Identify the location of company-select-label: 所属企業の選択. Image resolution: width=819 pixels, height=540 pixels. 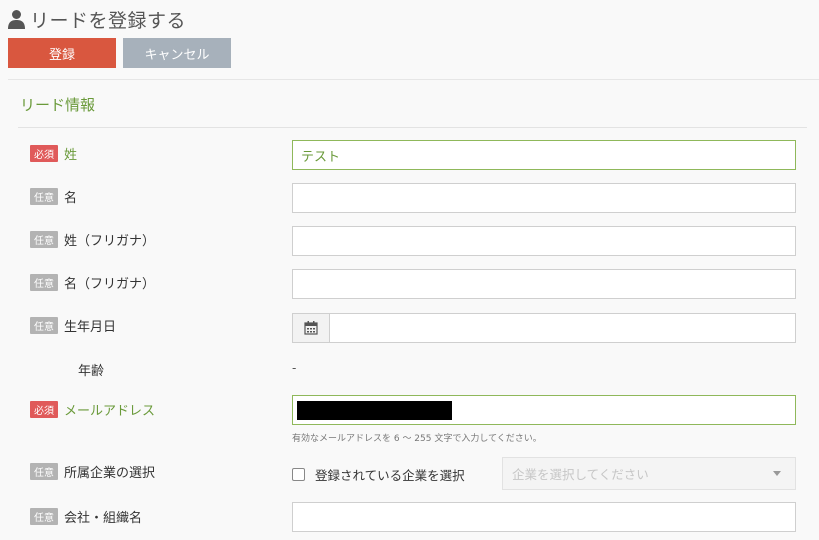
(110, 473).